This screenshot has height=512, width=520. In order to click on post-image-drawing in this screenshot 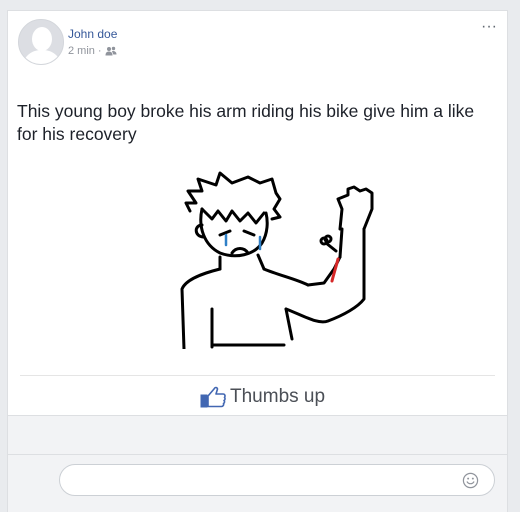, I will do `click(277, 260)`.